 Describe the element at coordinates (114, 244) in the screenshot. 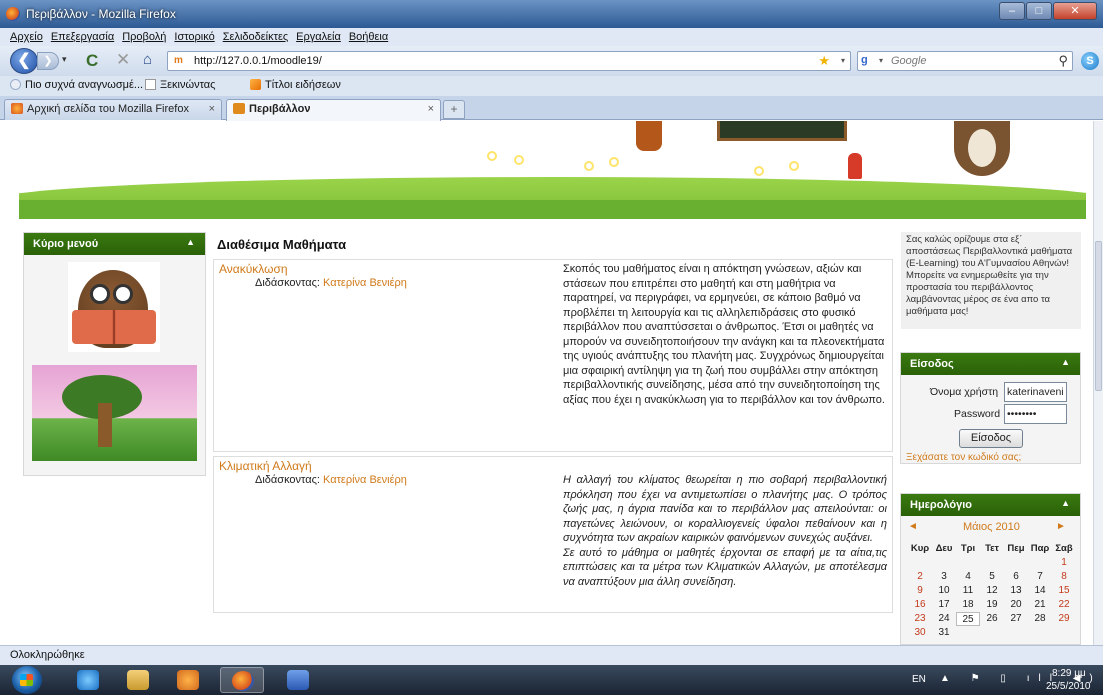

I see `main-menu-header: Κύριο μενού ▲` at that location.